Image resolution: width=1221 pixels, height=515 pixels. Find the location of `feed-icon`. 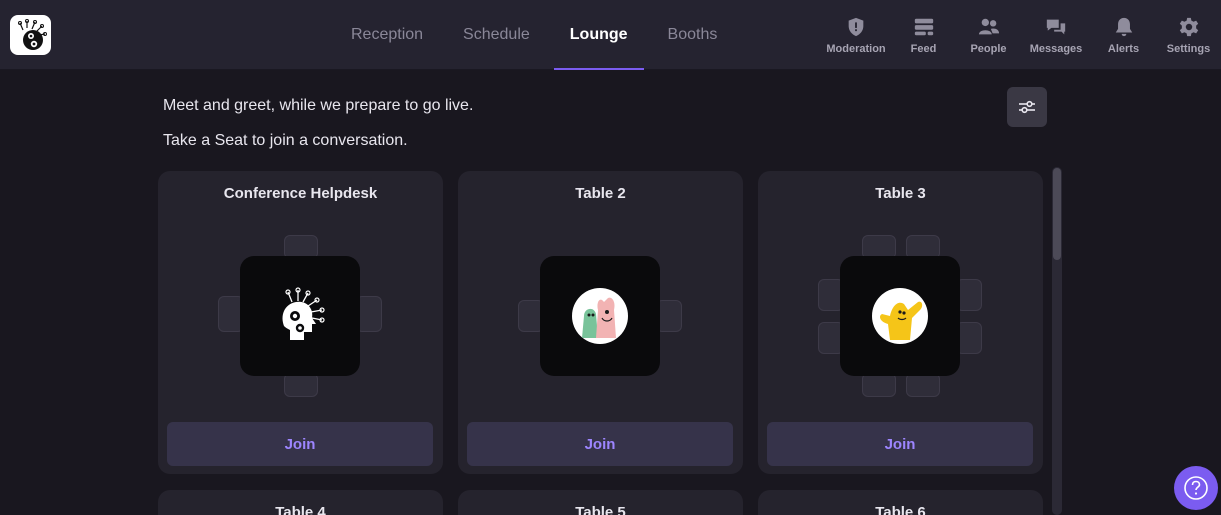

feed-icon is located at coordinates (923, 26).